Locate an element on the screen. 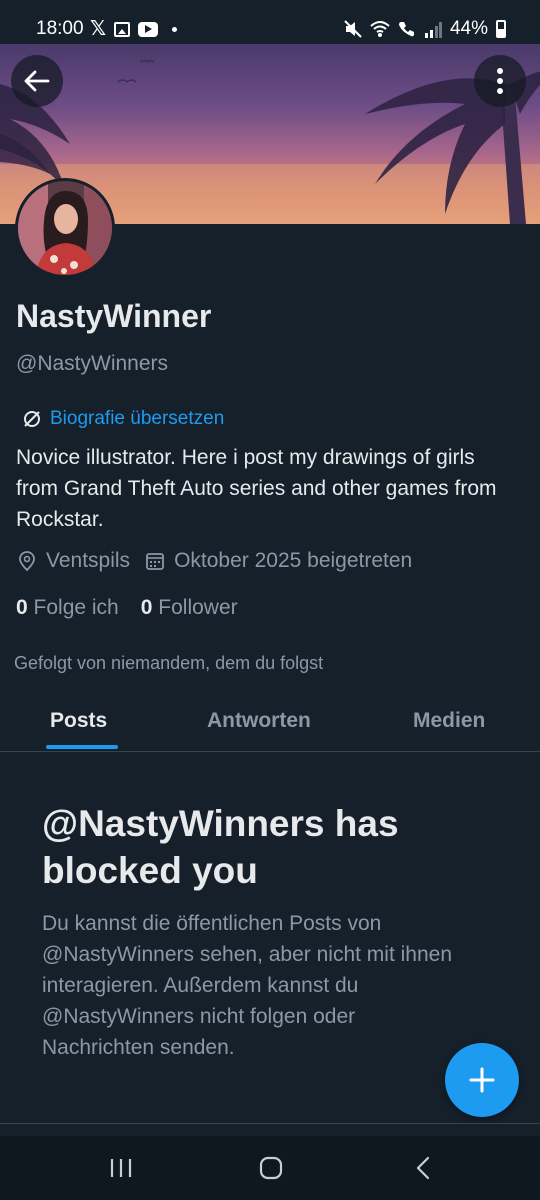 This screenshot has width=540, height=1200. avatar is located at coordinates (65, 228).